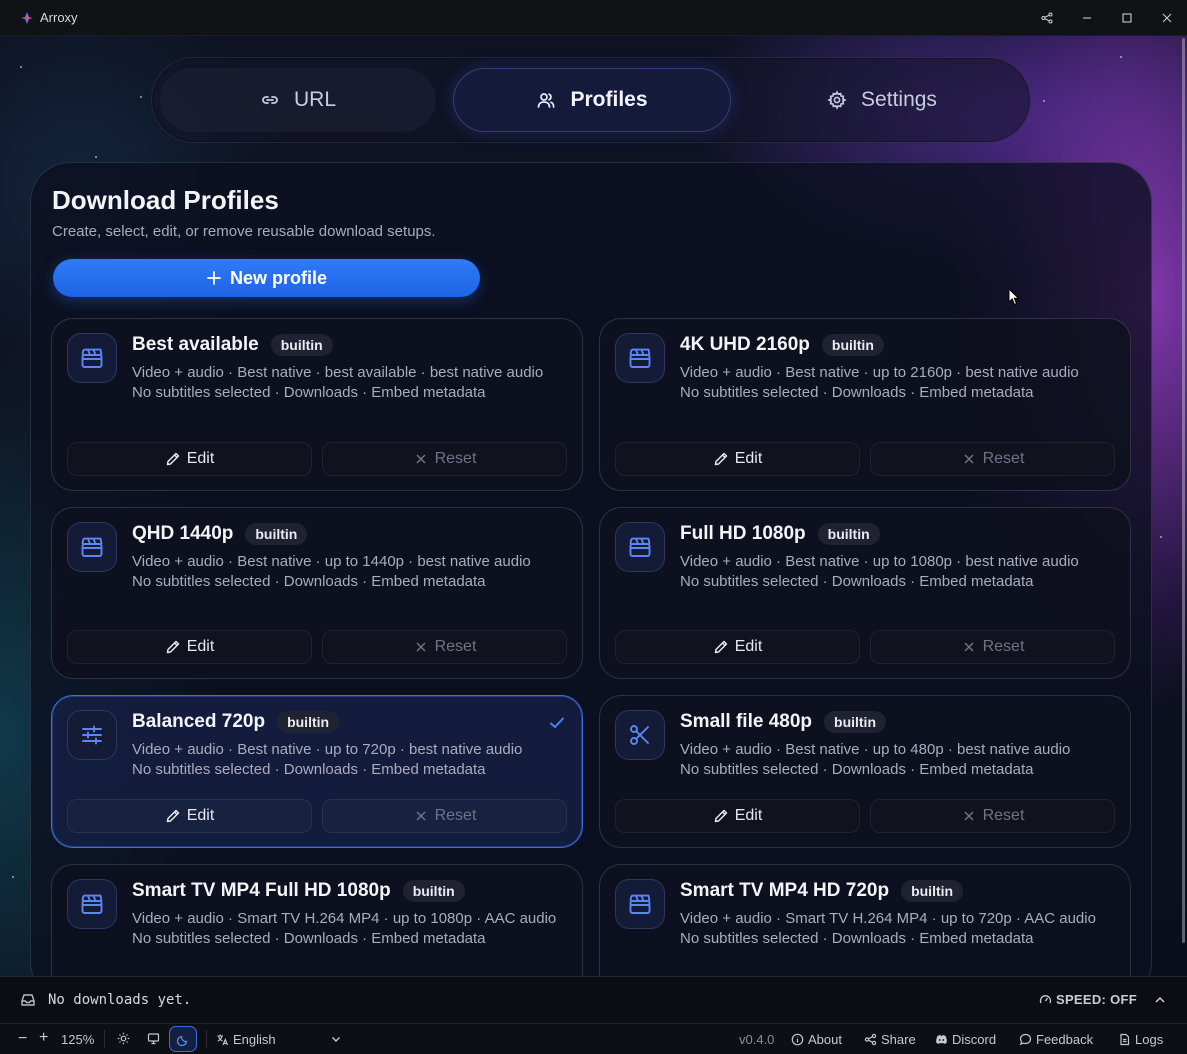 The image size is (1187, 1054). I want to click on minimize-button, so click(1087, 18).